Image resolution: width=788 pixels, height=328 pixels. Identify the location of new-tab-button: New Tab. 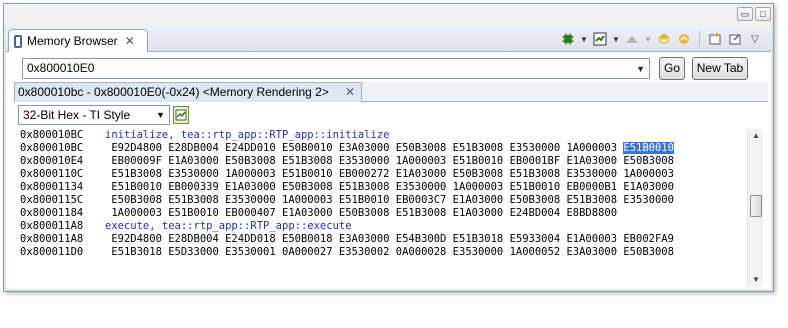
(720, 68).